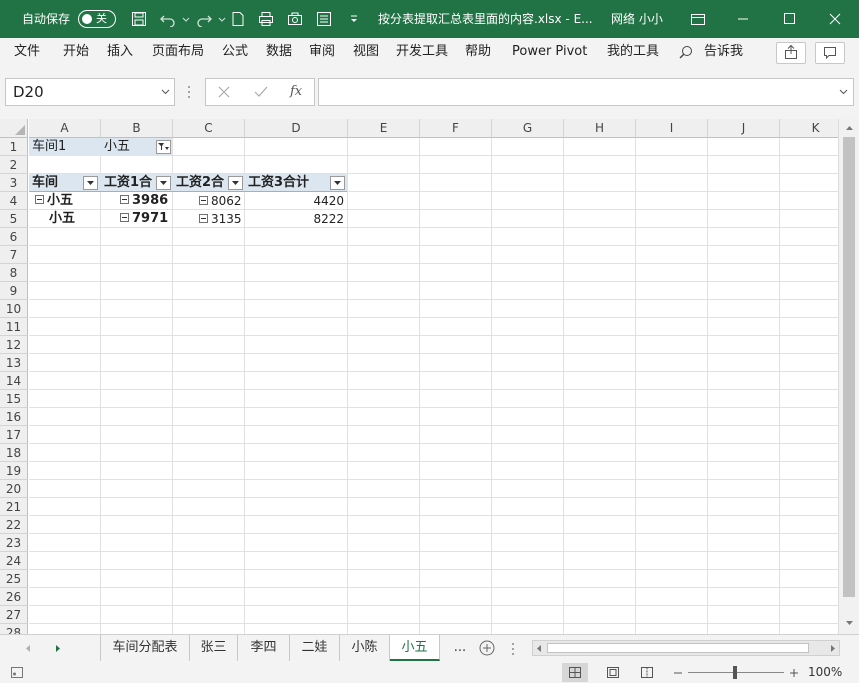 The height and width of the screenshot is (683, 859). What do you see at coordinates (120, 52) in the screenshot?
I see `tab-insert: 插入` at bounding box center [120, 52].